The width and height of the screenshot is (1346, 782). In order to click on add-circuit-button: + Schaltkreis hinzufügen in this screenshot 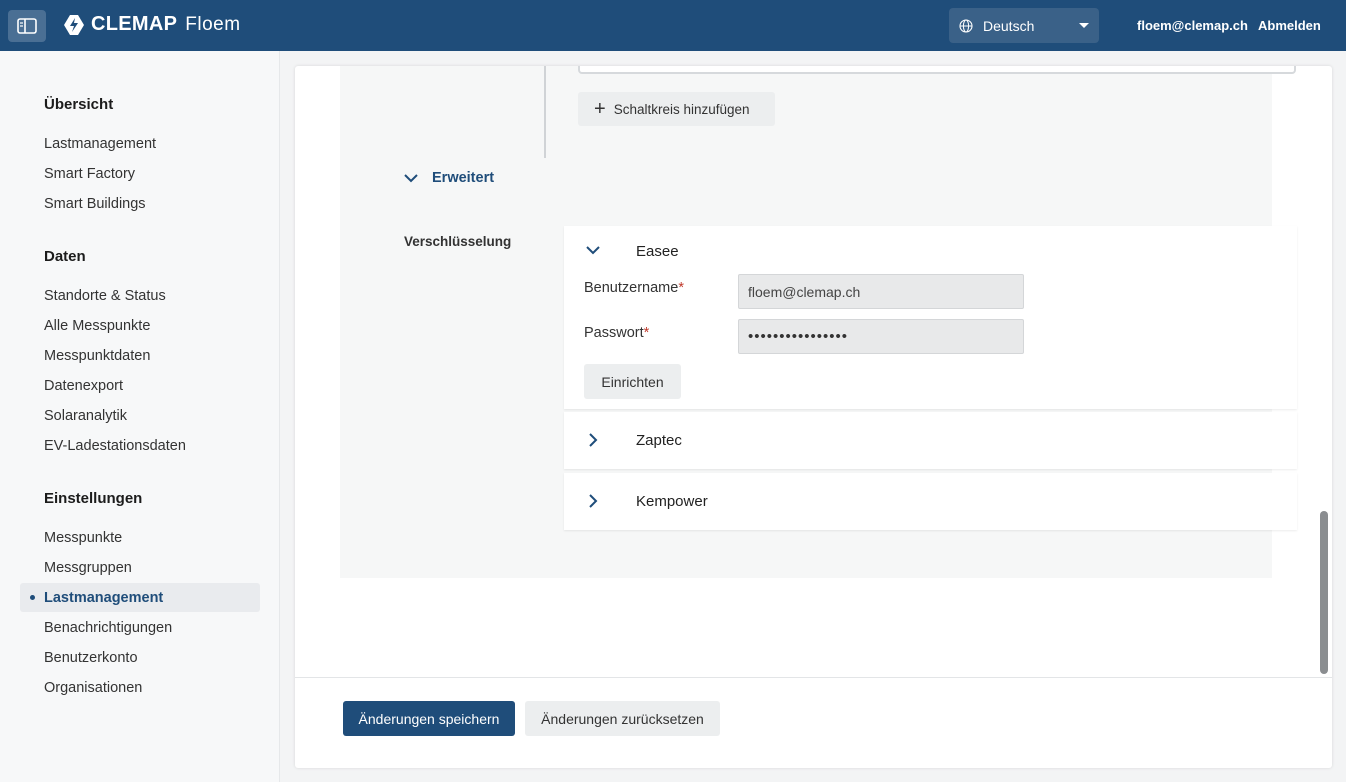, I will do `click(676, 109)`.